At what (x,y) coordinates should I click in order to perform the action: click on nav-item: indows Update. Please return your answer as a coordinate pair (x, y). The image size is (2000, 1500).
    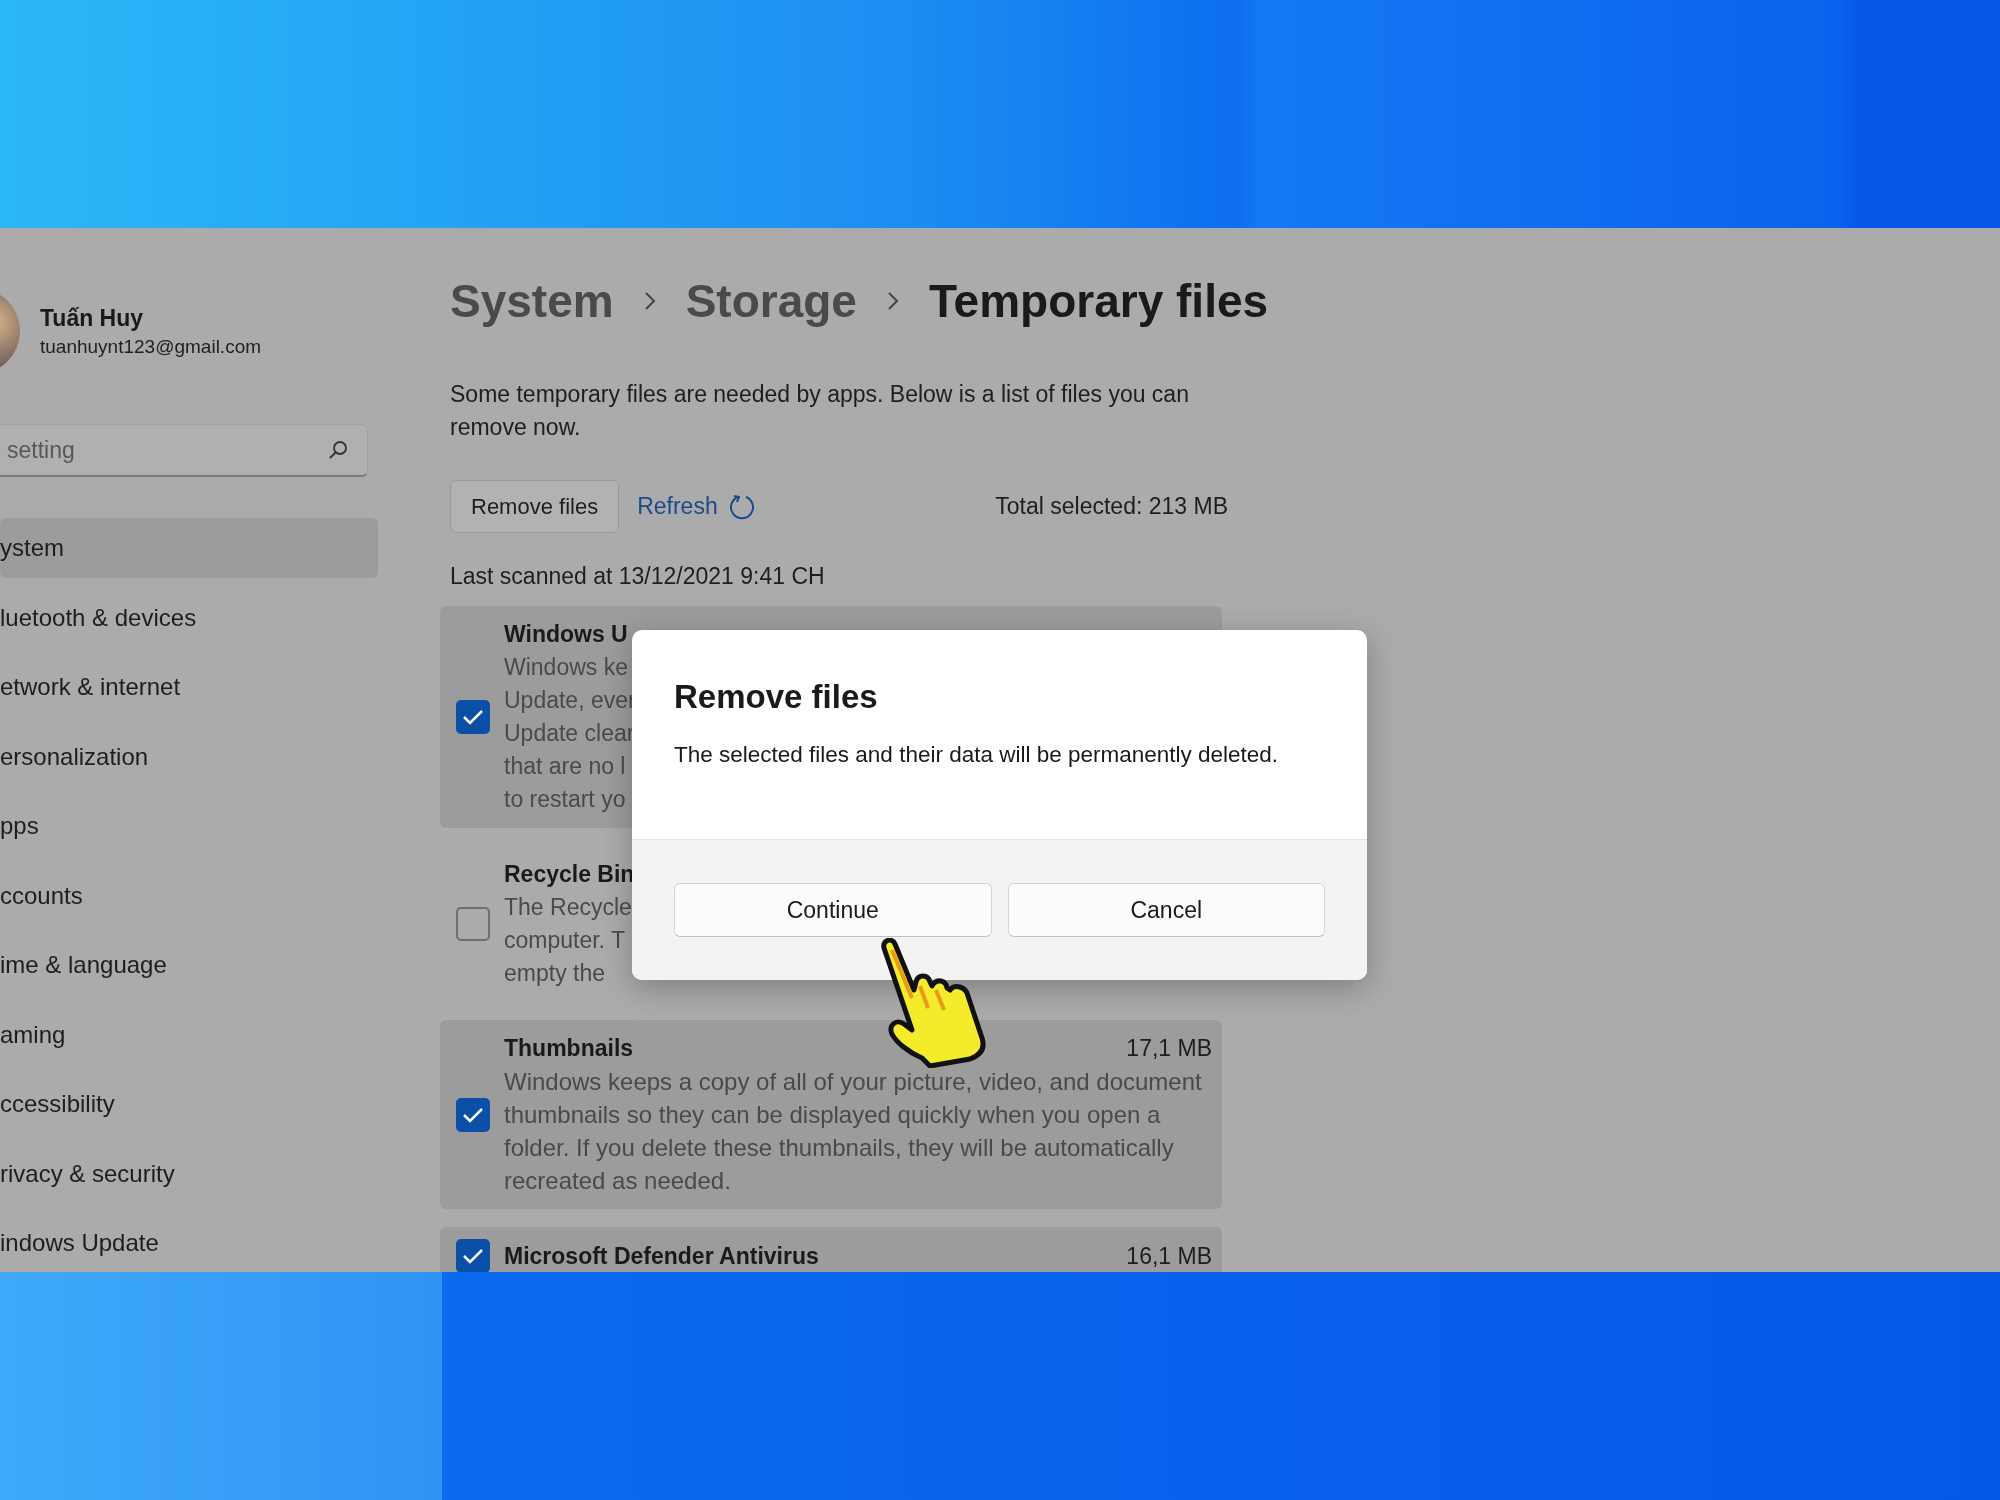
    Looking at the image, I should click on (189, 1242).